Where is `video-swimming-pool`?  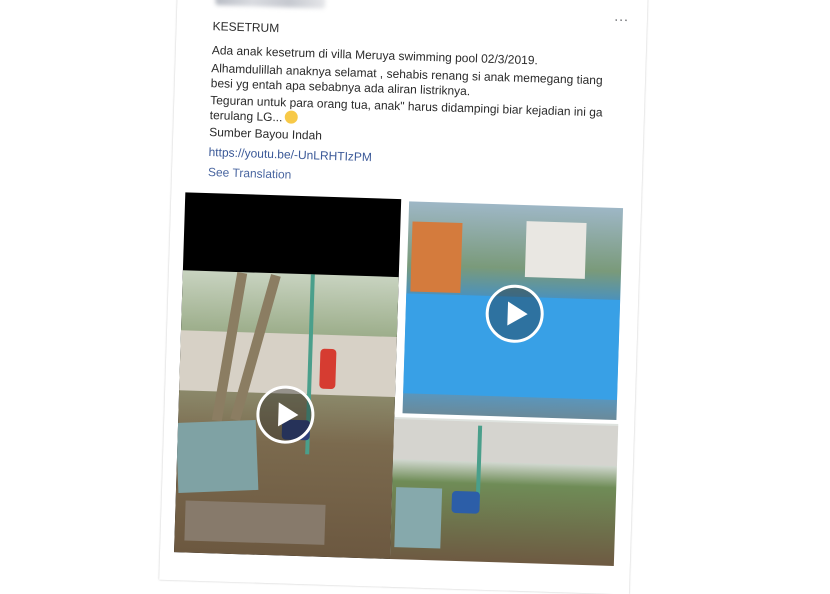
video-swimming-pool is located at coordinates (513, 310).